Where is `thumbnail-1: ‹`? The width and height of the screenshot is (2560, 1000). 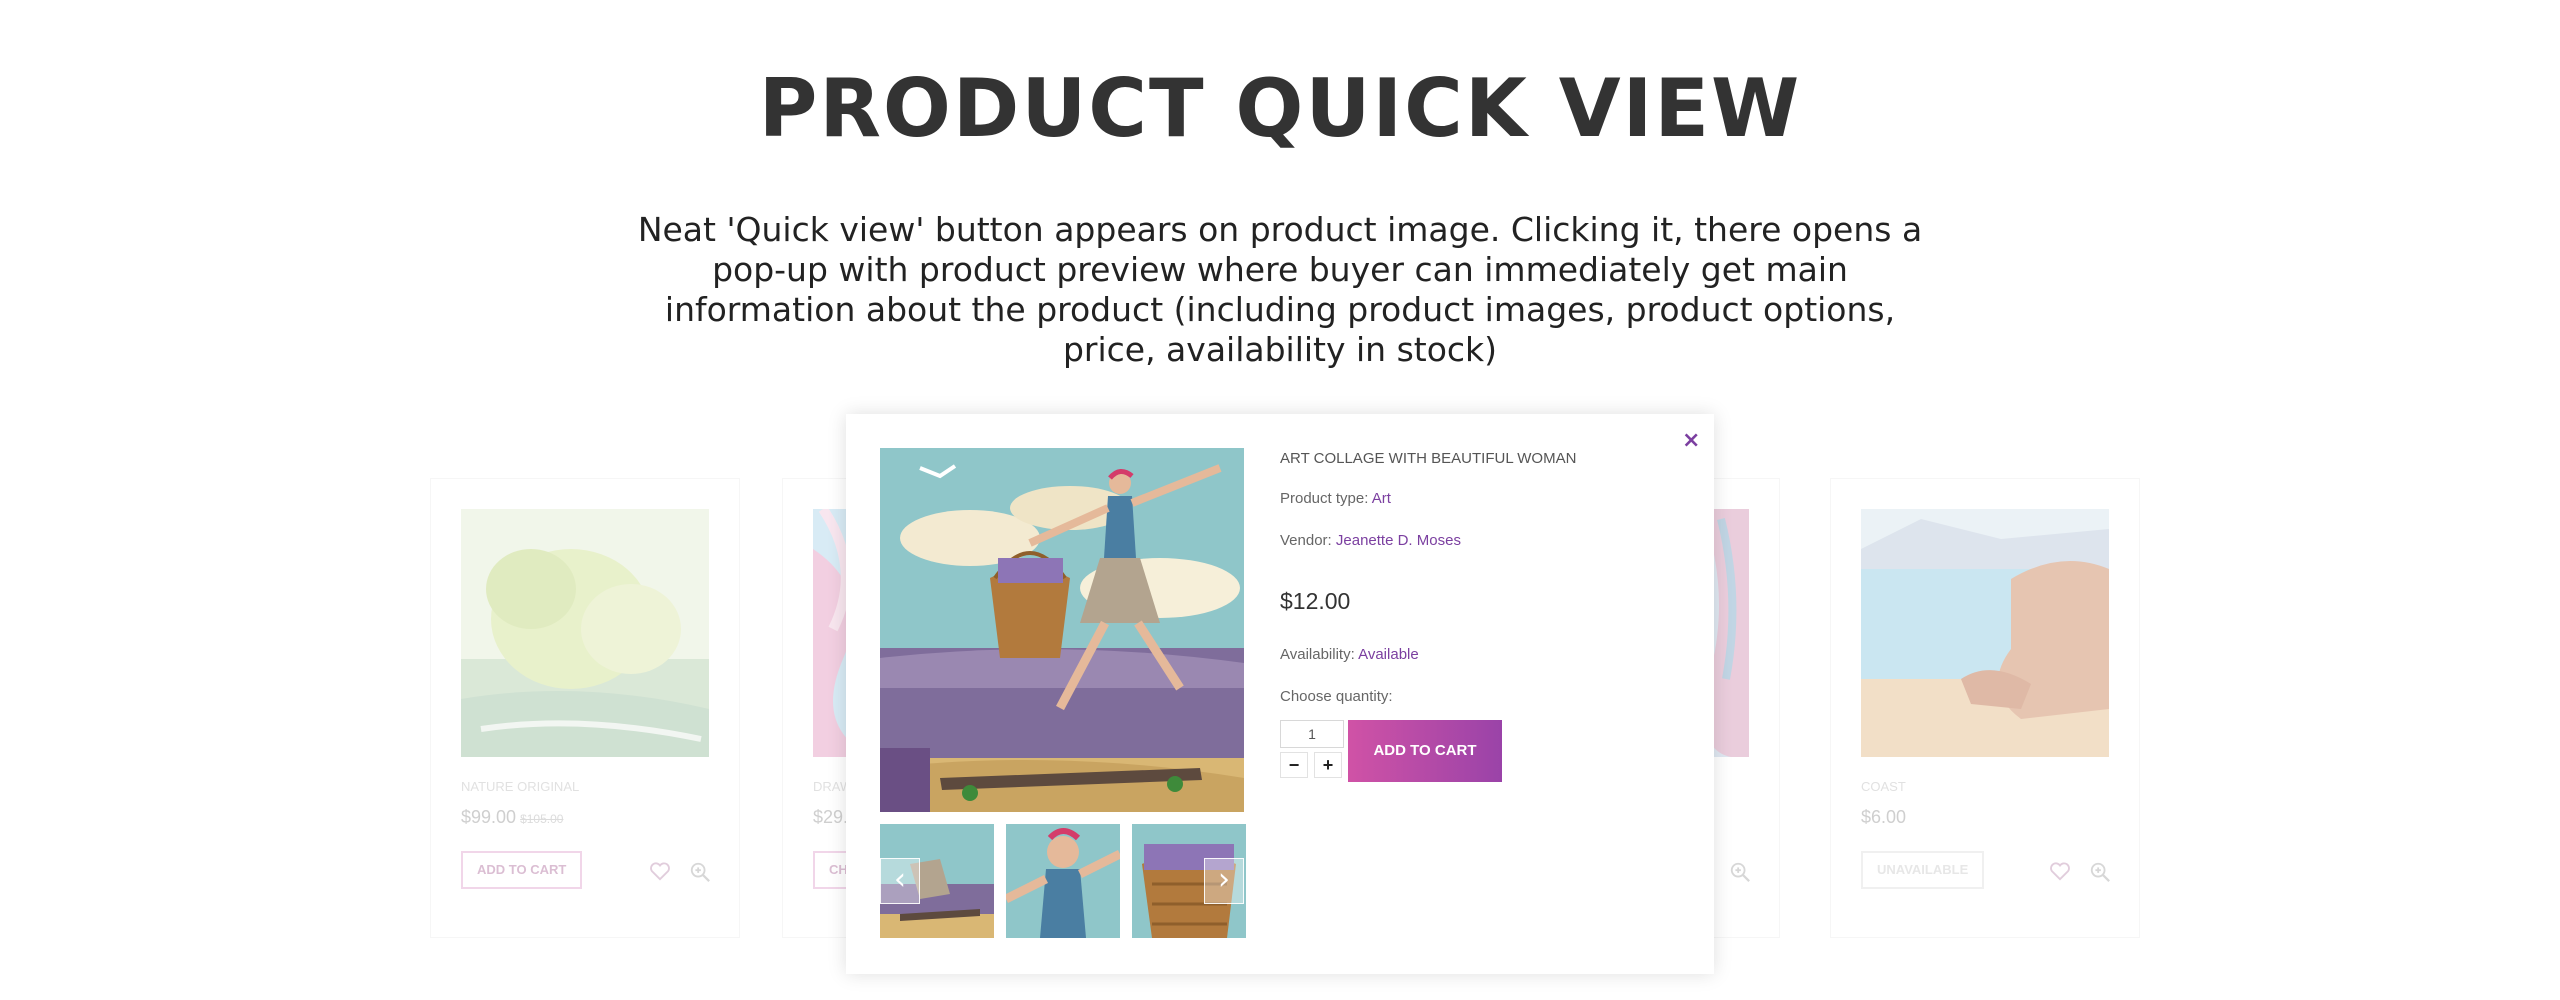 thumbnail-1: ‹ is located at coordinates (937, 881).